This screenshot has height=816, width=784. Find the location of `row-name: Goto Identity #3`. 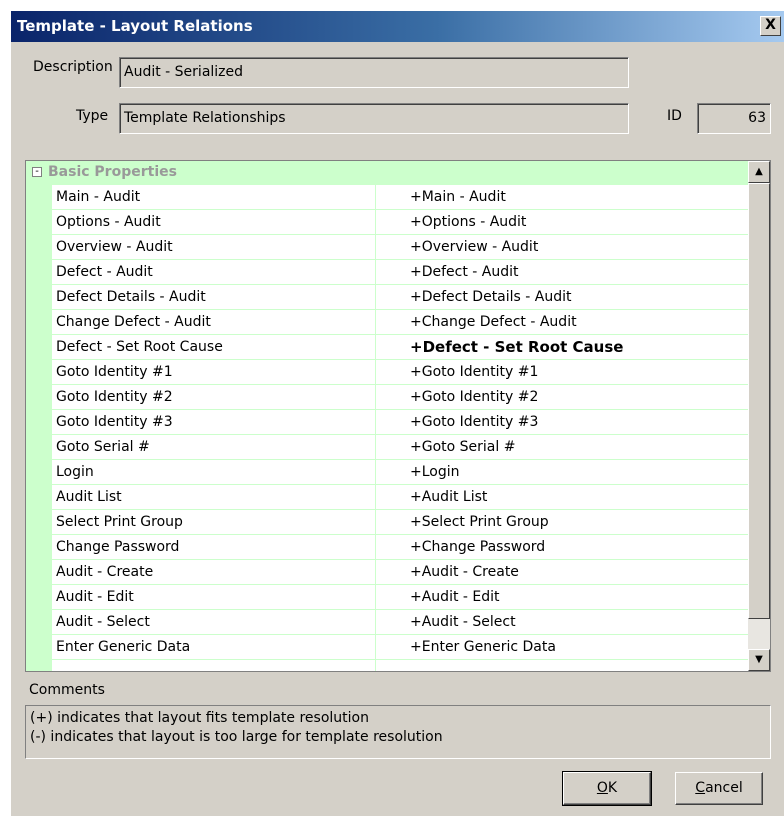

row-name: Goto Identity #3 is located at coordinates (114, 422).